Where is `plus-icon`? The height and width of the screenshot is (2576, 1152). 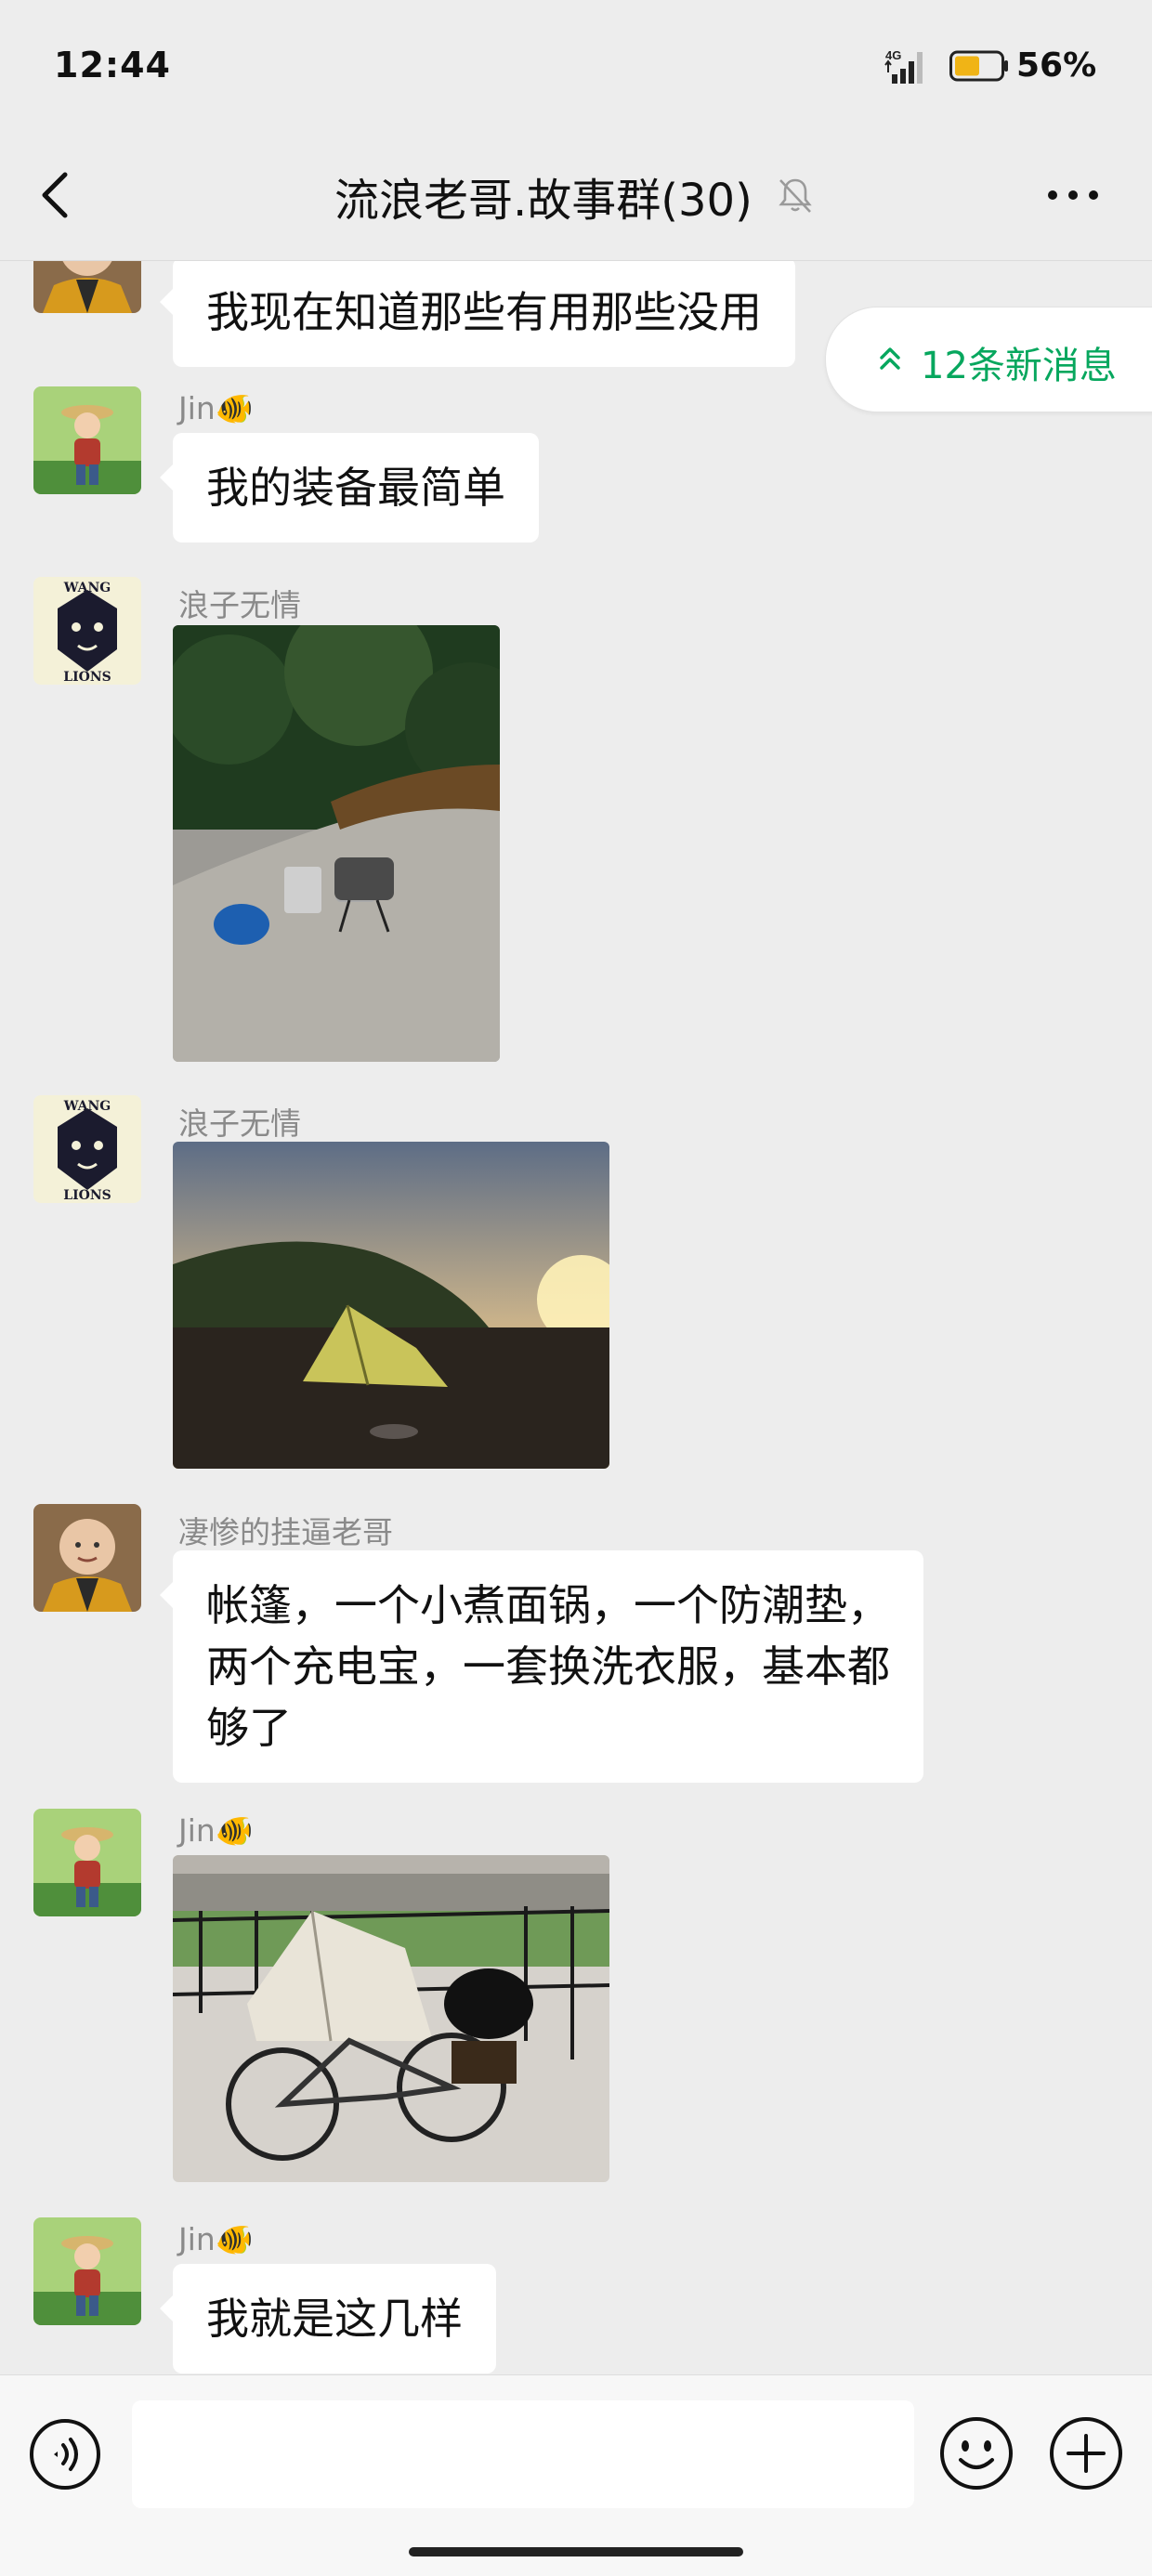 plus-icon is located at coordinates (1086, 2453).